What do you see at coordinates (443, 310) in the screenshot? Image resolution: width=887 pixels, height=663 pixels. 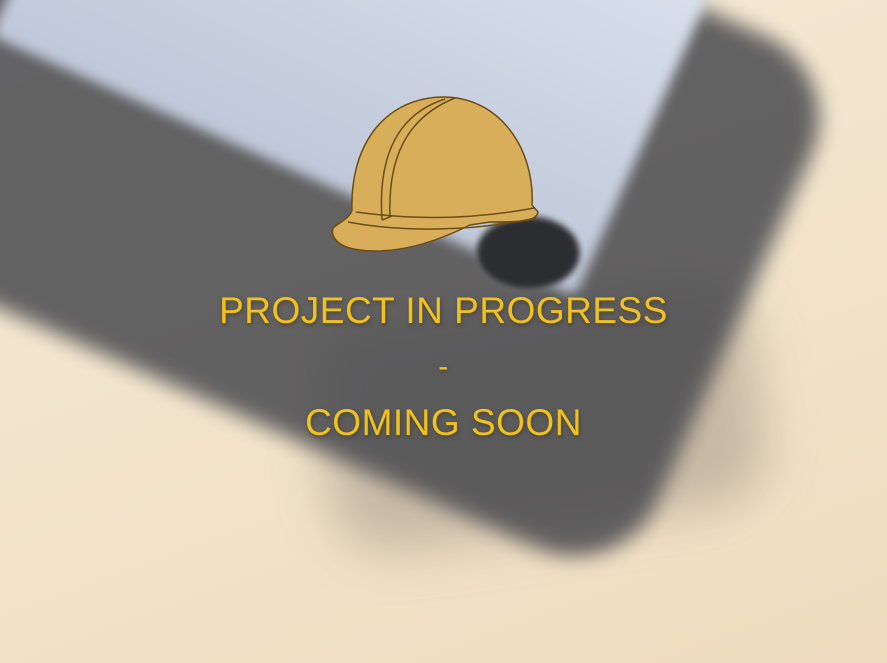 I see `status-line-1: PROJECT IN PROGRESS` at bounding box center [443, 310].